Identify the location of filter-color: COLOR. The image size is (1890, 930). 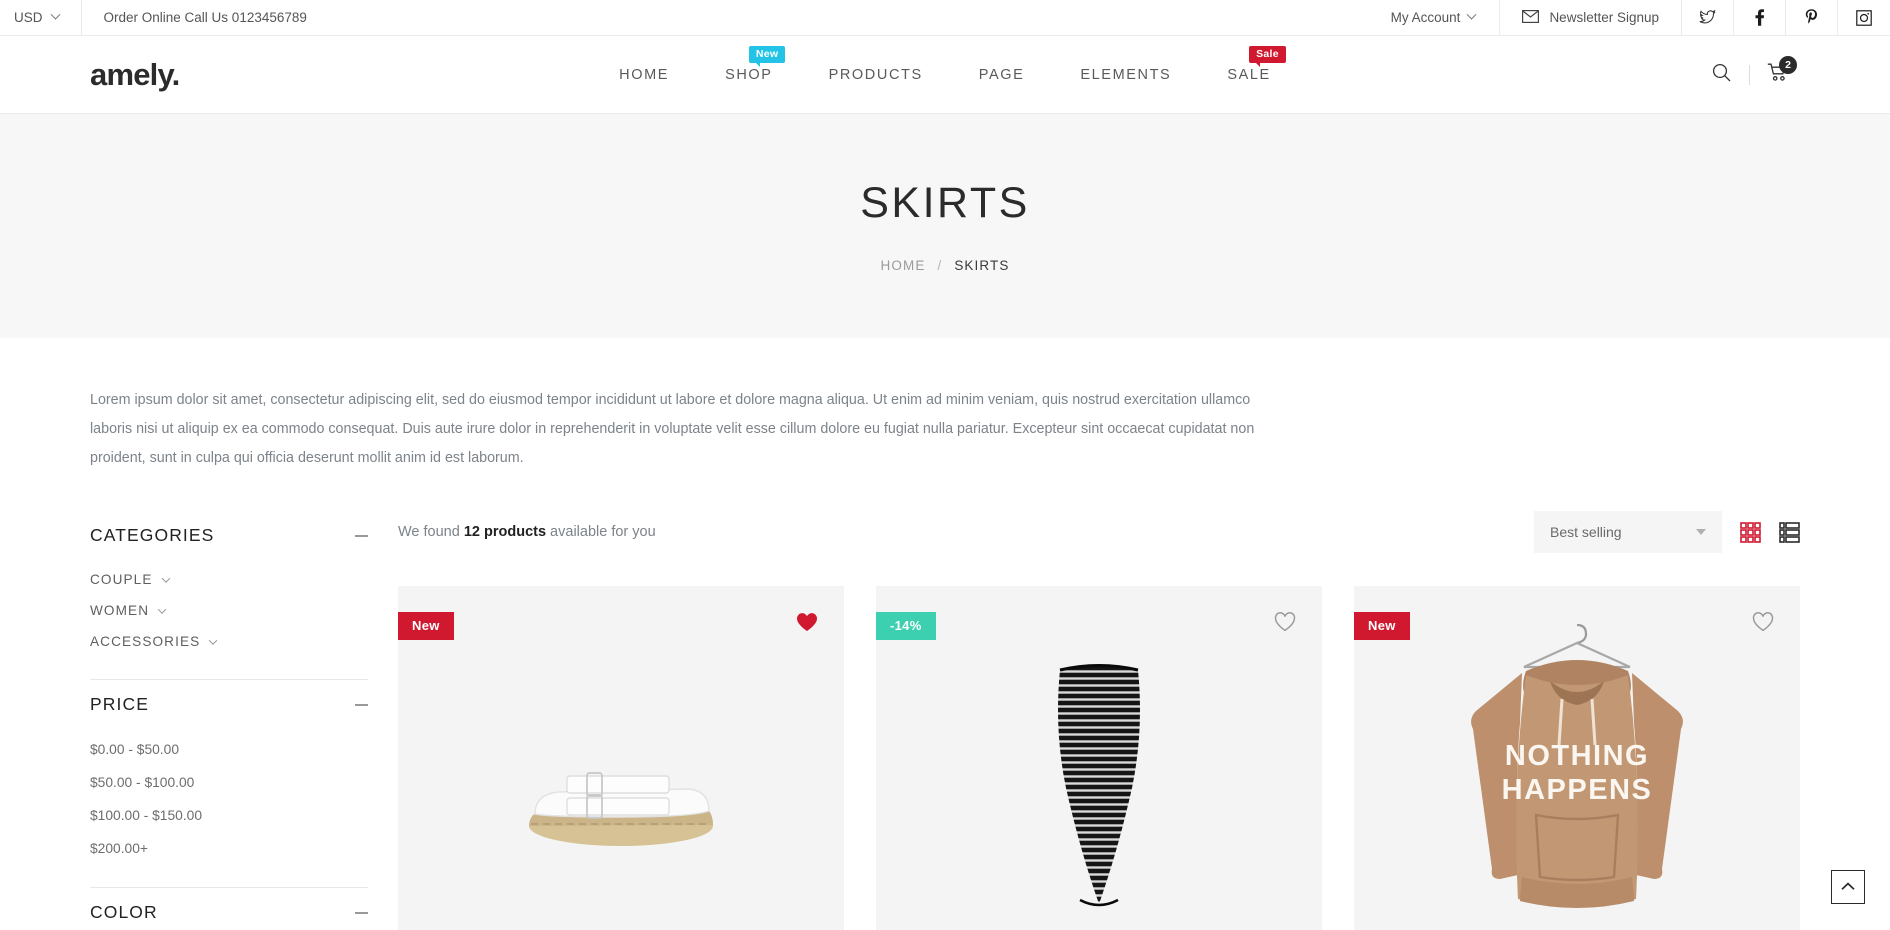
(229, 909).